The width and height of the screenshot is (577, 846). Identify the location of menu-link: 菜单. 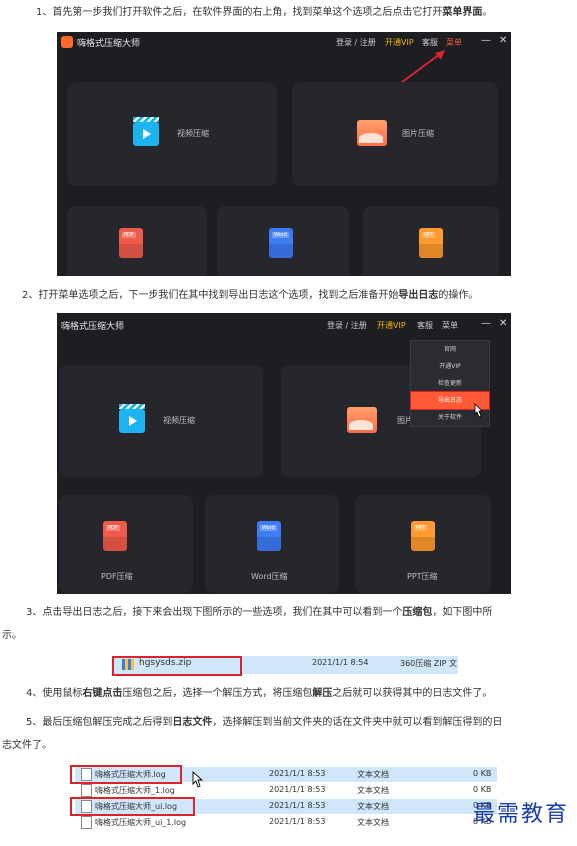
(450, 325).